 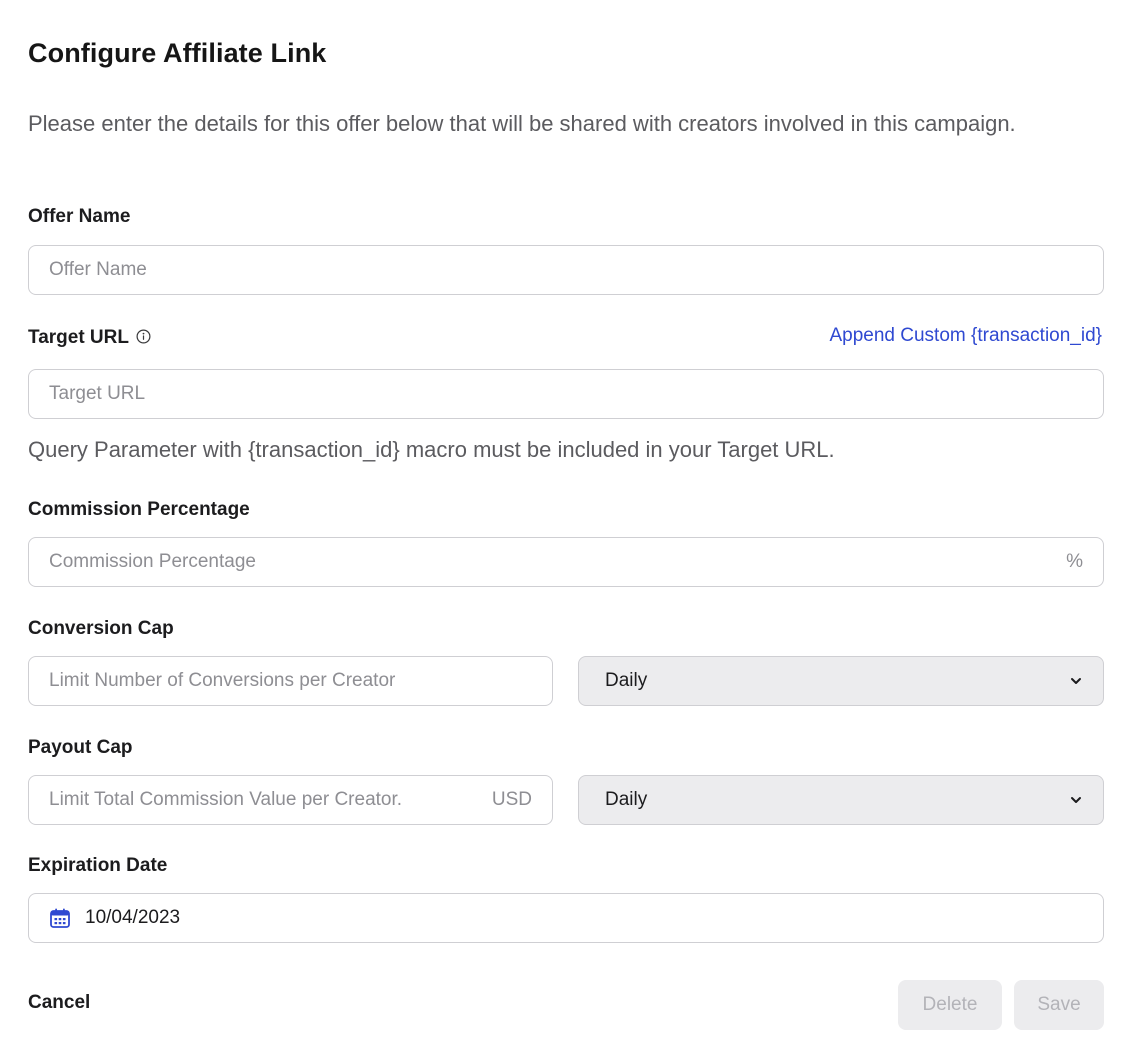 What do you see at coordinates (78, 337) in the screenshot?
I see `target-url-label: Target URL` at bounding box center [78, 337].